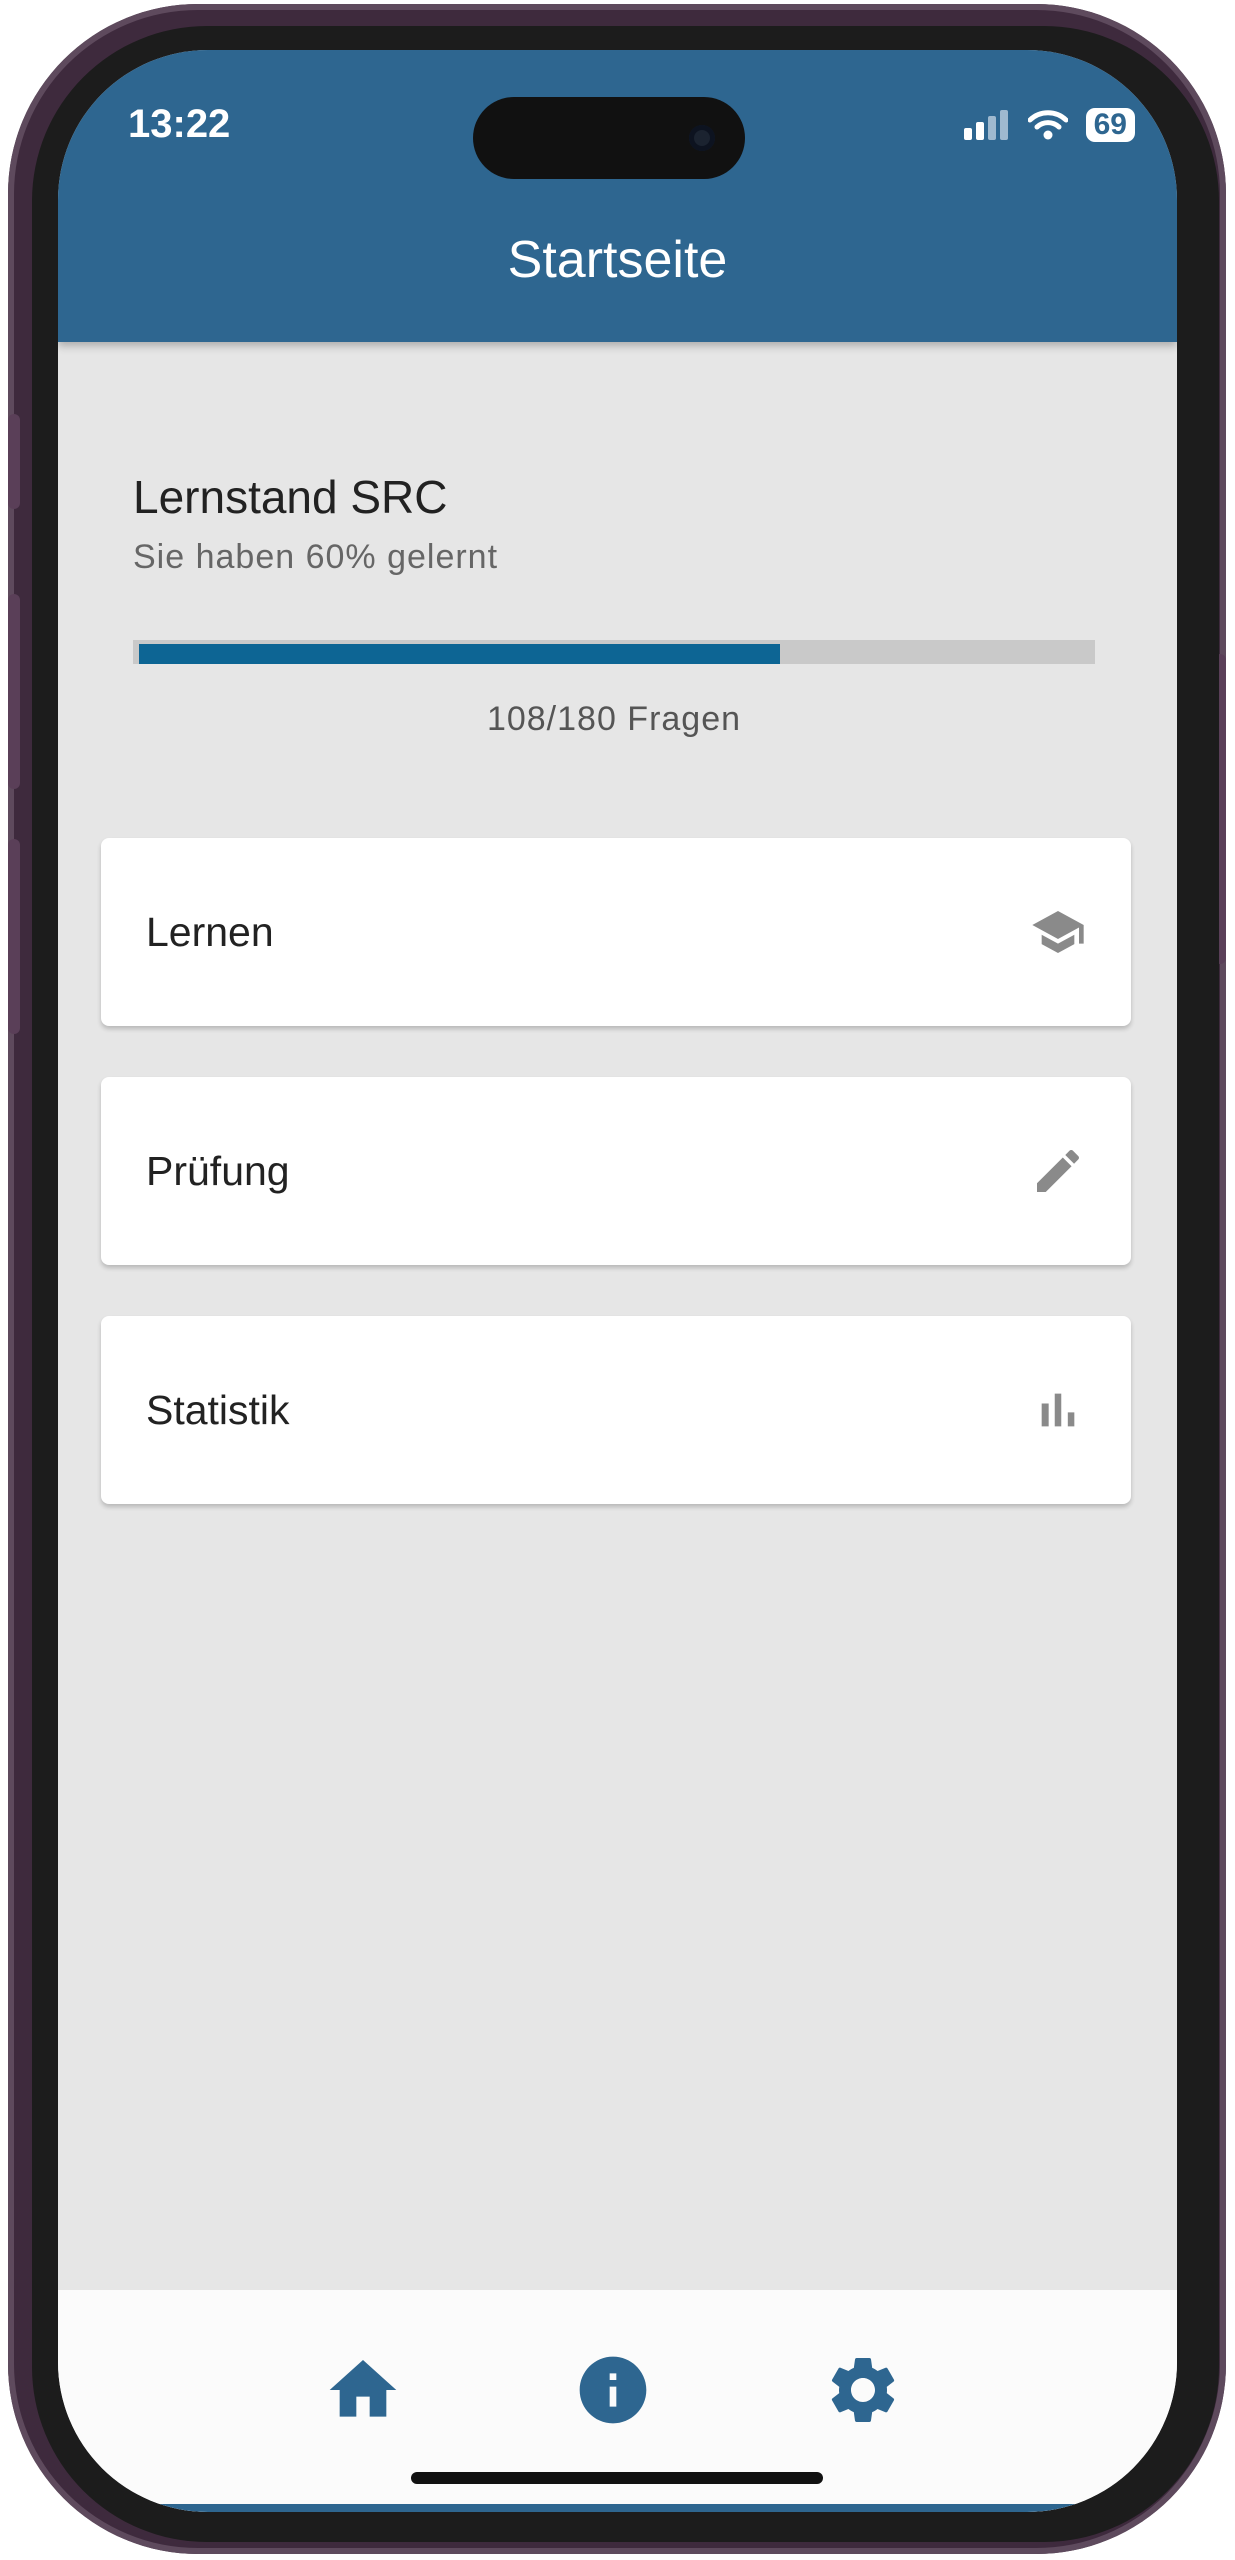  What do you see at coordinates (290, 497) in the screenshot?
I see `progress-title: Lernstand SRC` at bounding box center [290, 497].